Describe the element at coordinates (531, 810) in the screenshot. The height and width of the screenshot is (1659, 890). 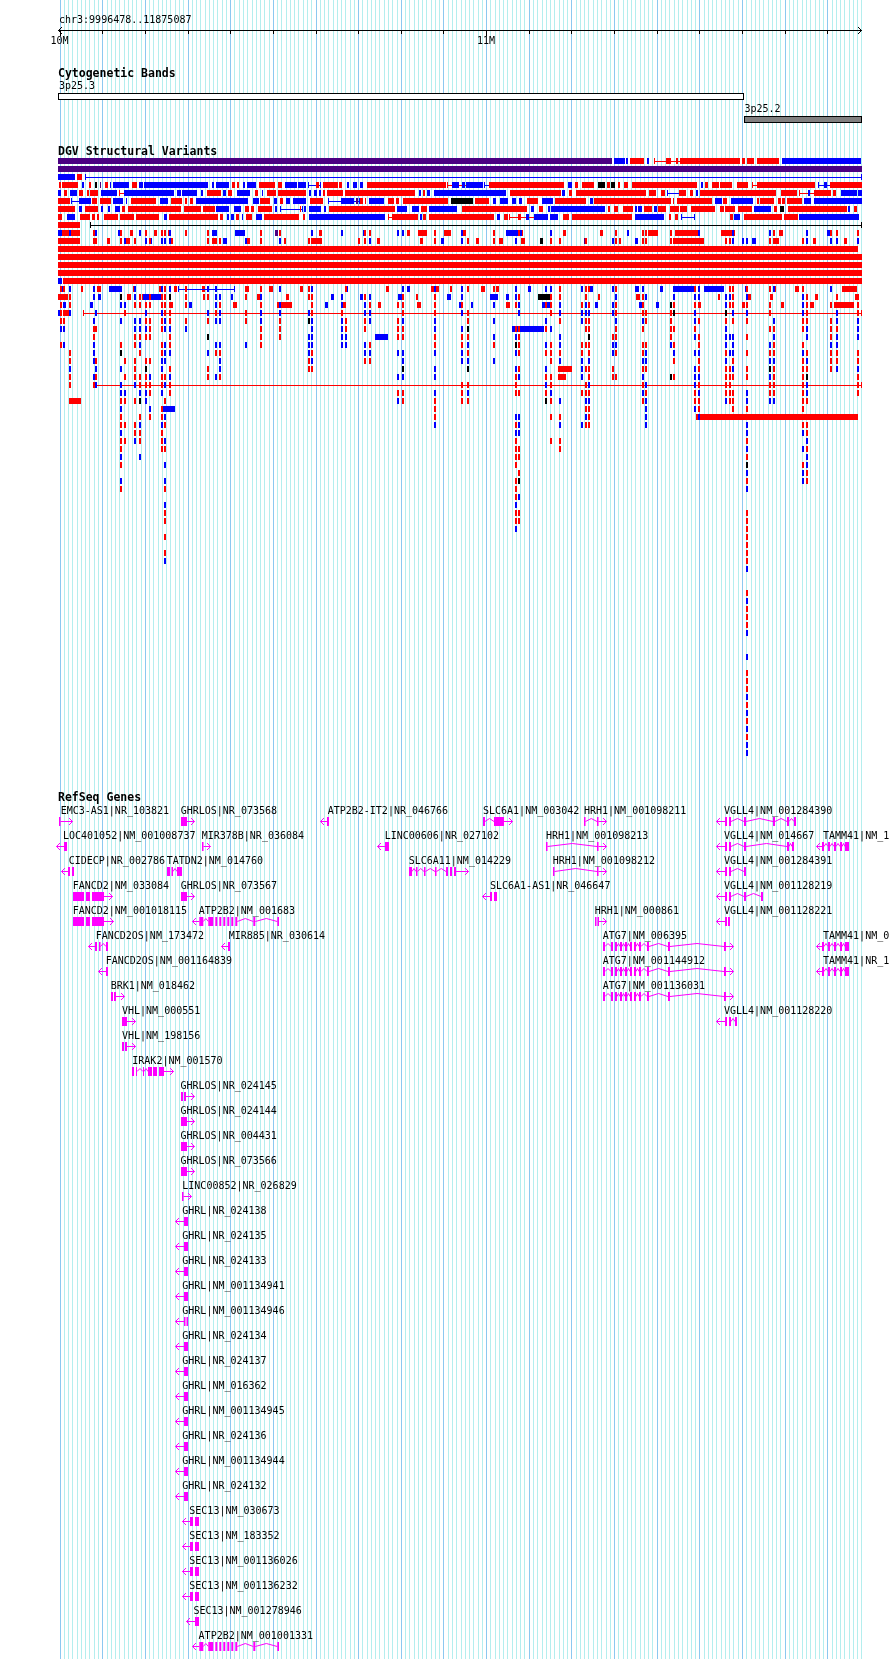
I see `gene-label: SLC6A1|NM_003042` at that location.